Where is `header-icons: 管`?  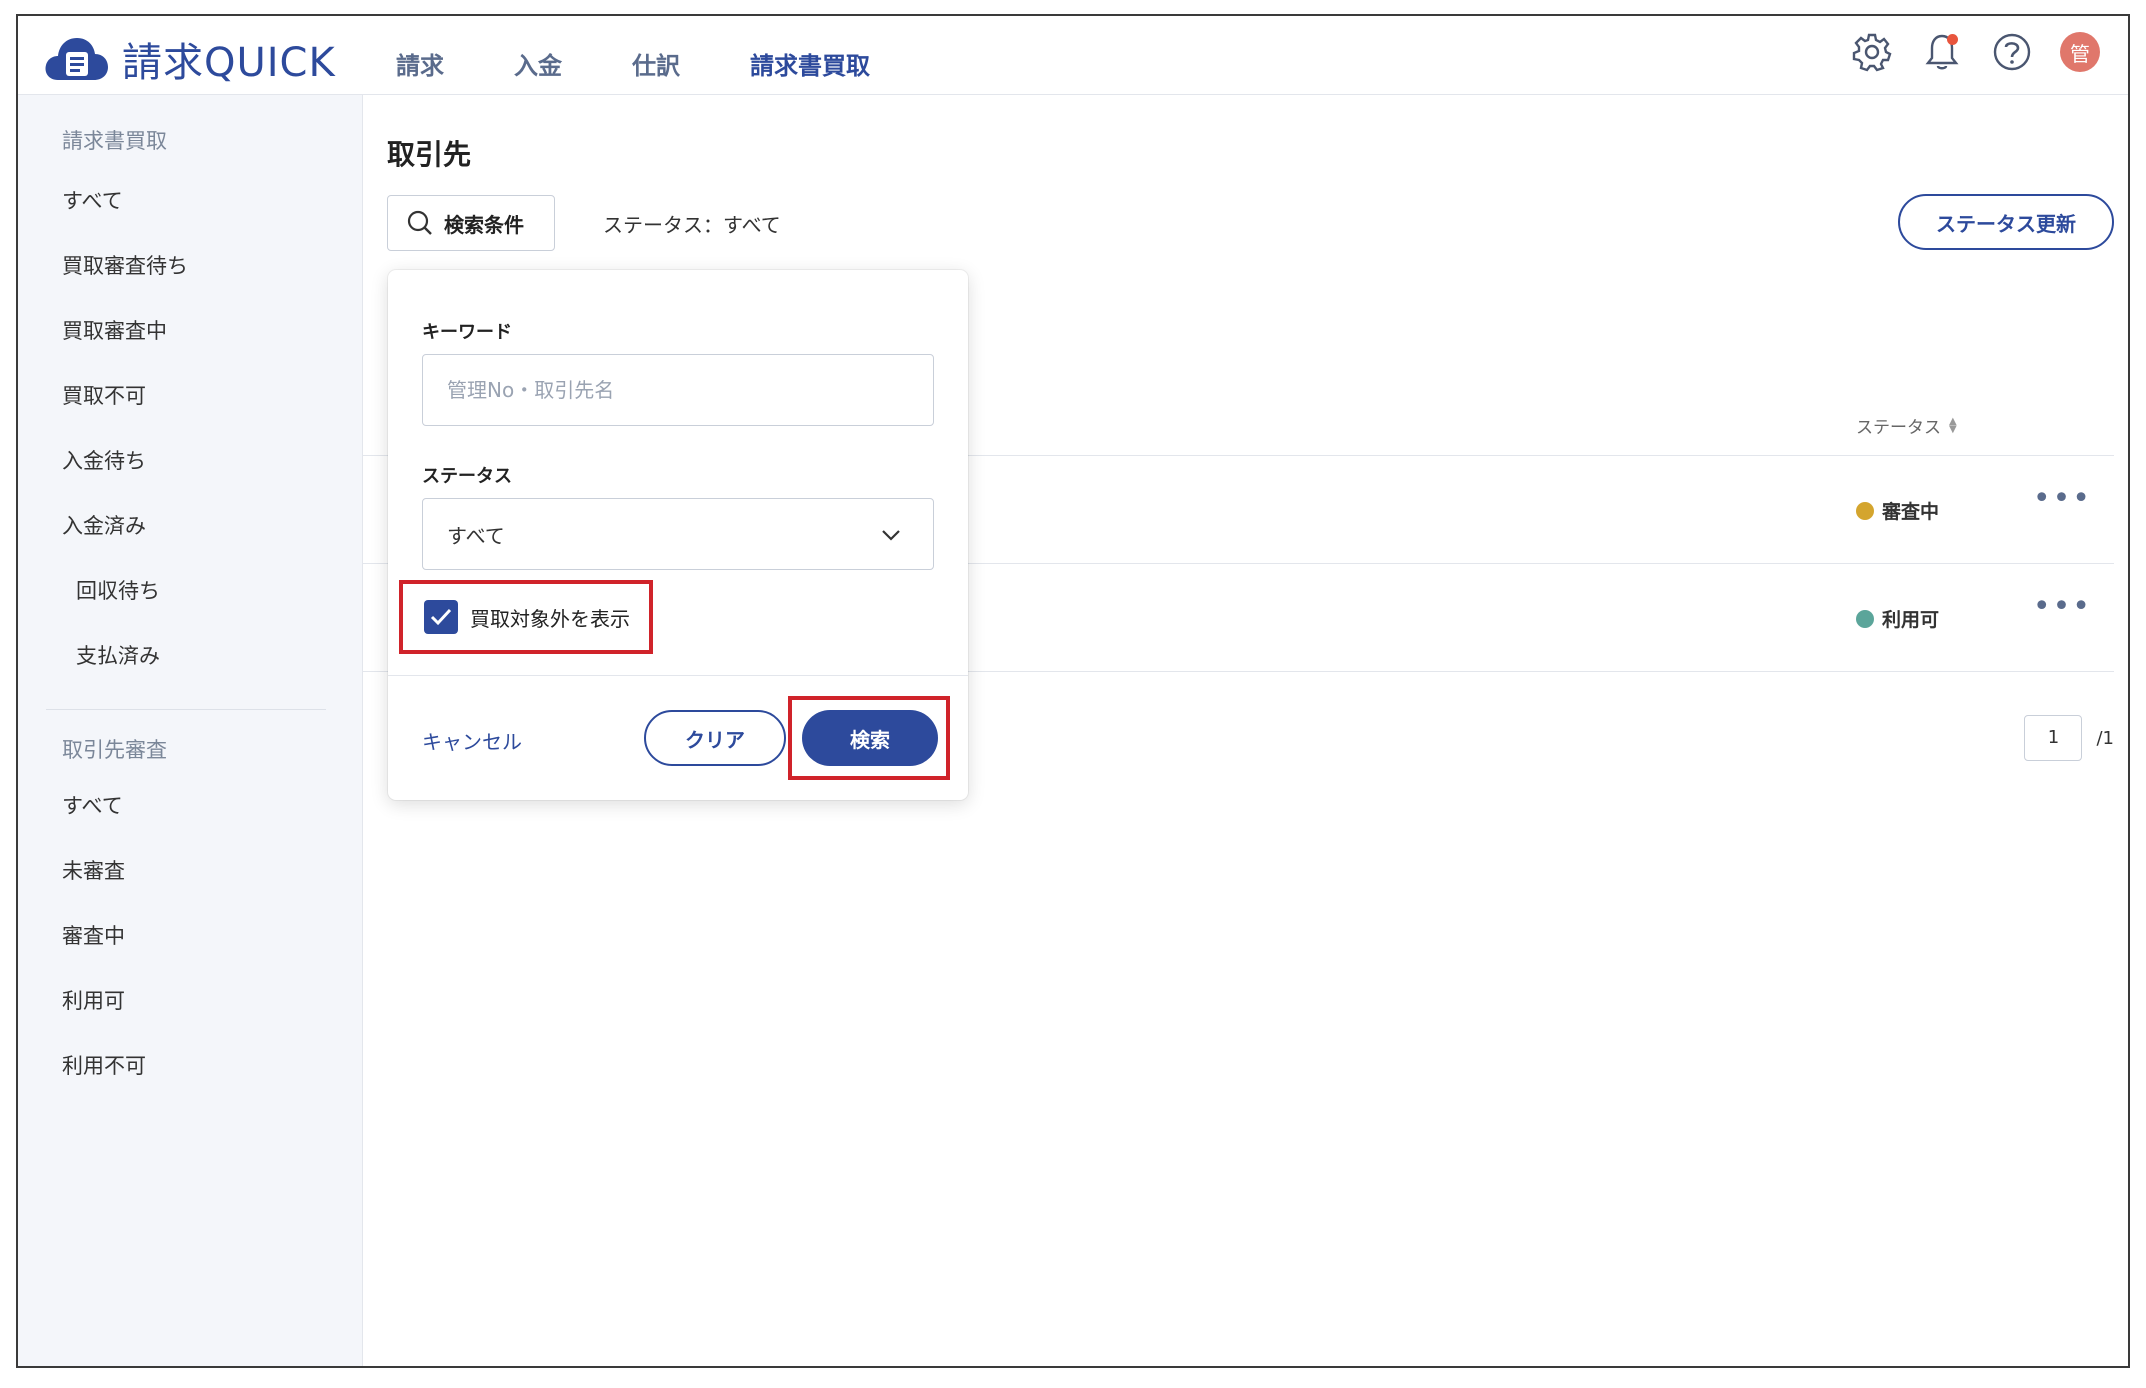 header-icons: 管 is located at coordinates (1962, 52).